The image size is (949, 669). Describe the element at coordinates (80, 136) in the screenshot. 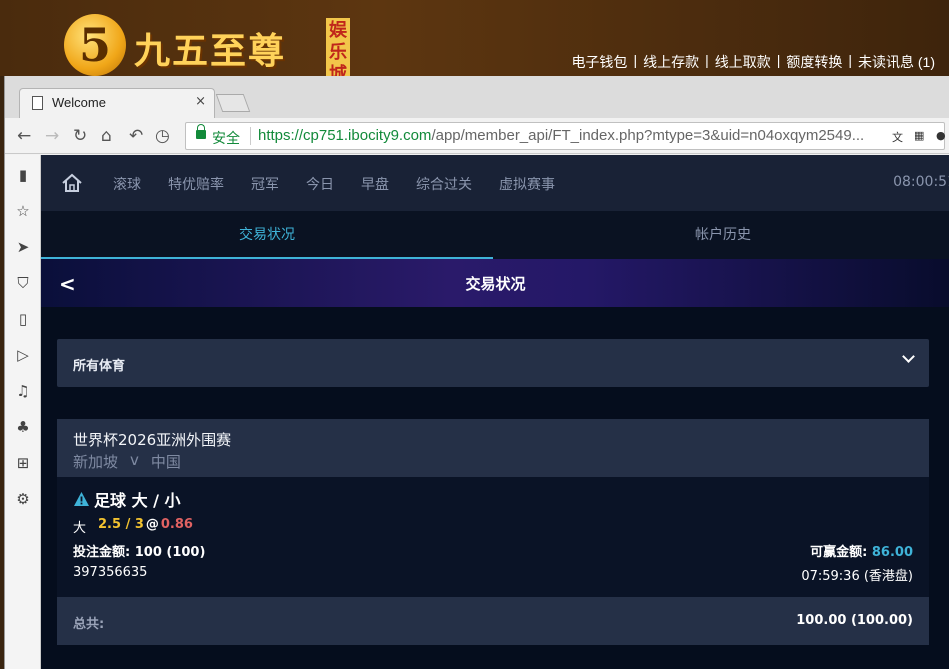

I see `reload-icon: ↻` at that location.